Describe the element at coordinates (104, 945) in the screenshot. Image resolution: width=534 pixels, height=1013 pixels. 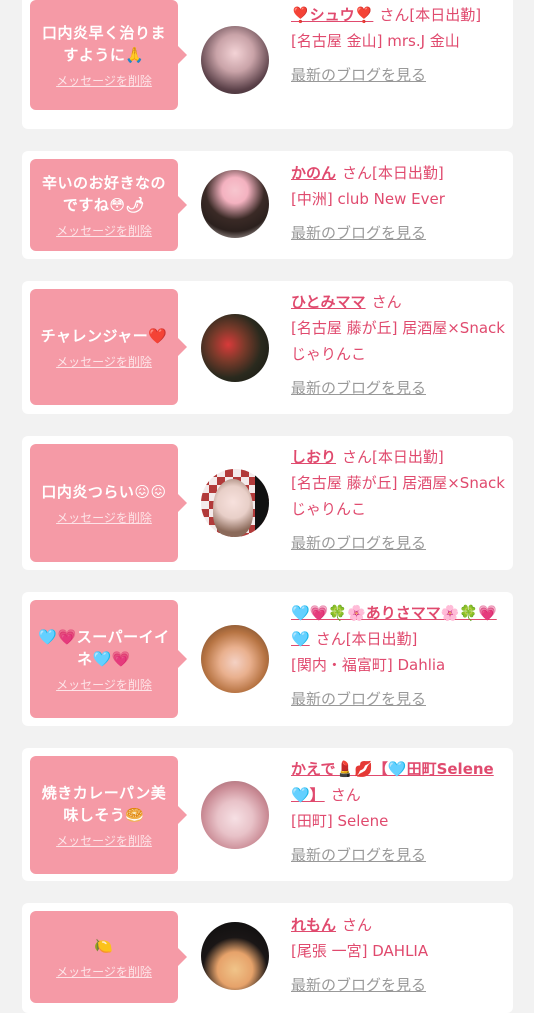
I see `message-text: 🍋` at that location.